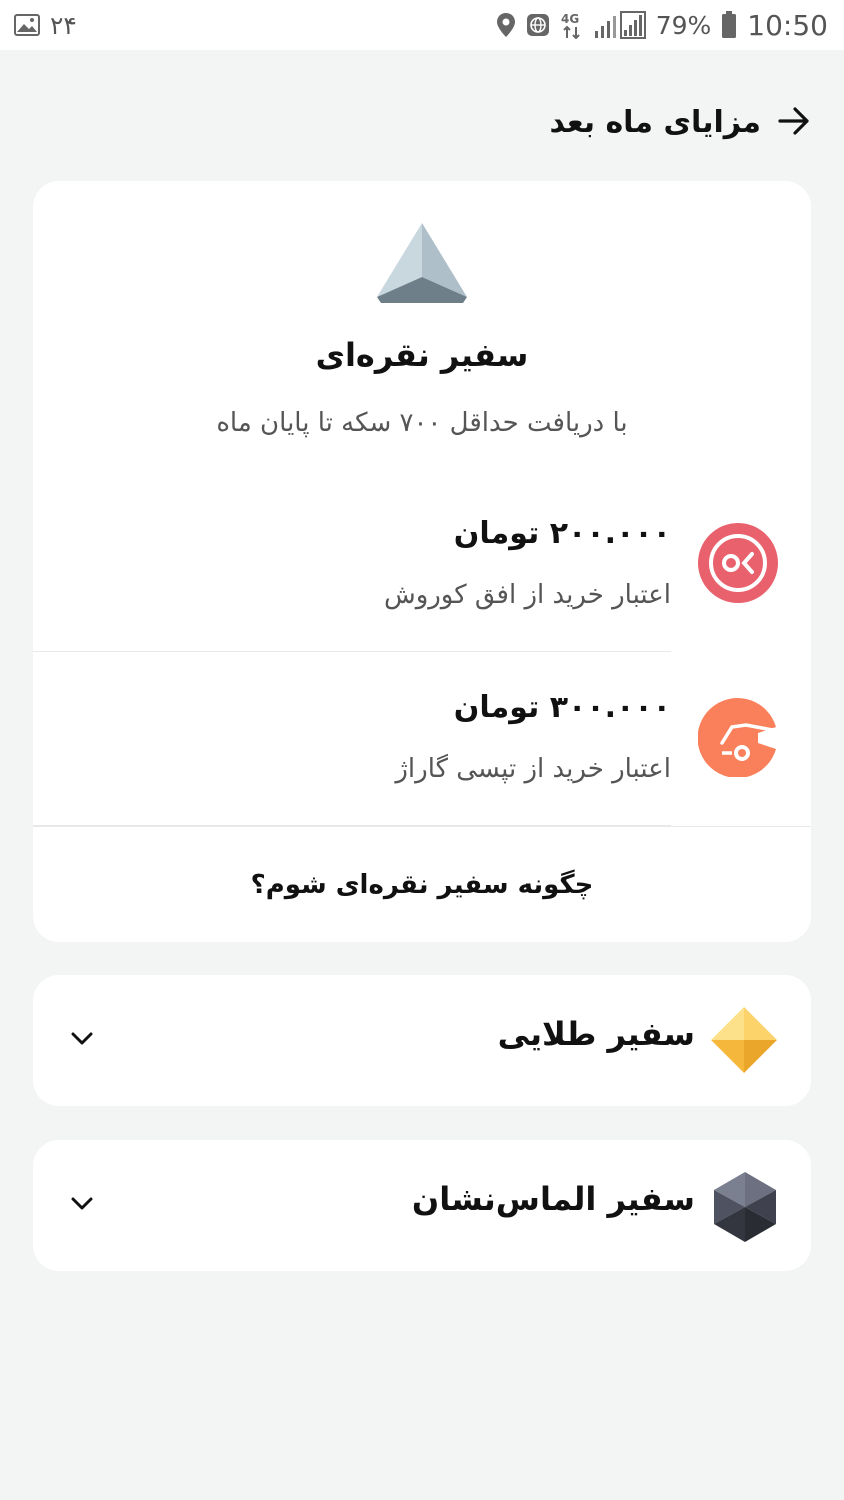  I want to click on arrow-right-icon, so click(794, 123).